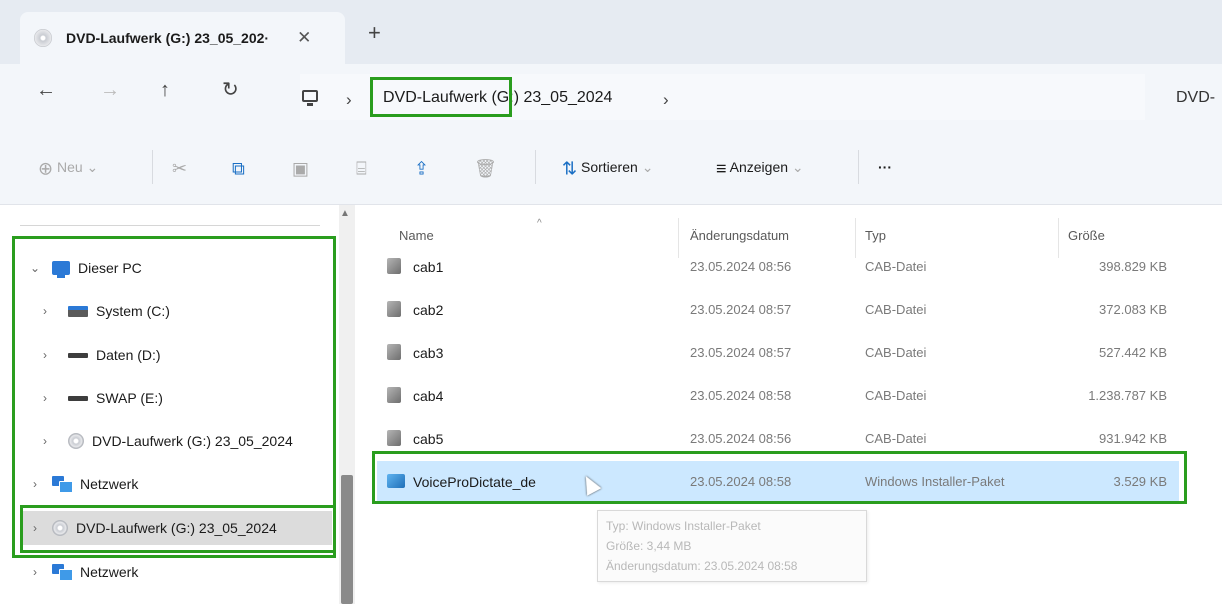  Describe the element at coordinates (396, 481) in the screenshot. I see `installer-file-icon` at that location.